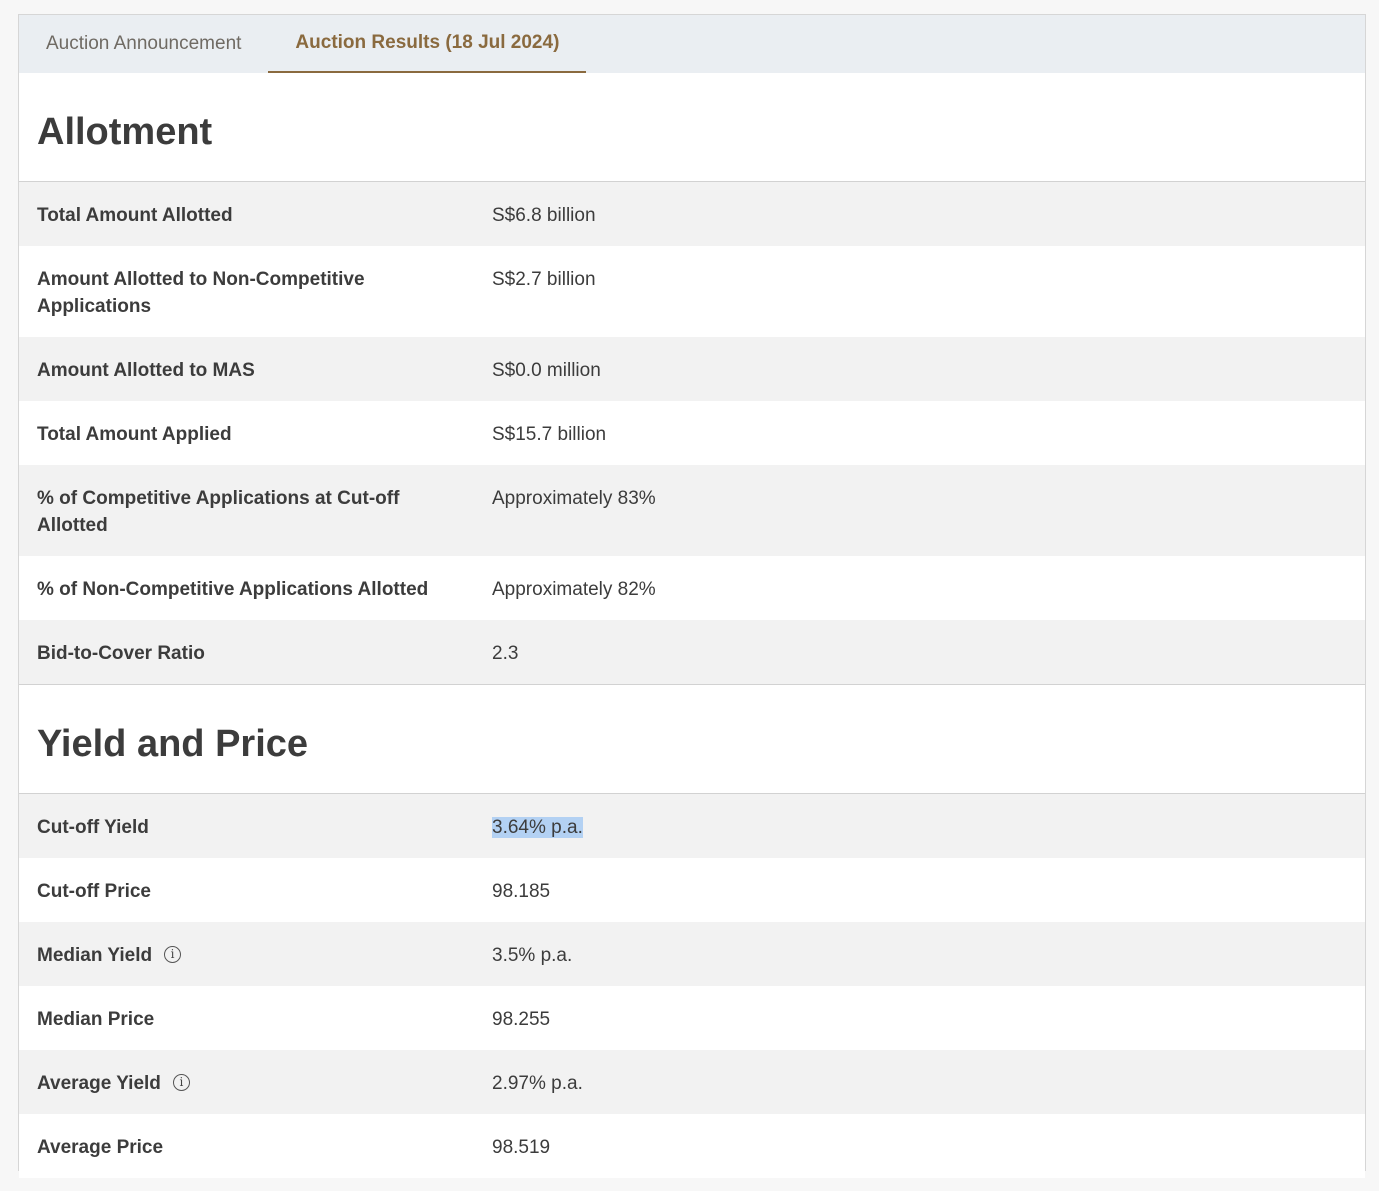 The image size is (1379, 1191). Describe the element at coordinates (505, 653) in the screenshot. I see `row-value: 2.3` at that location.